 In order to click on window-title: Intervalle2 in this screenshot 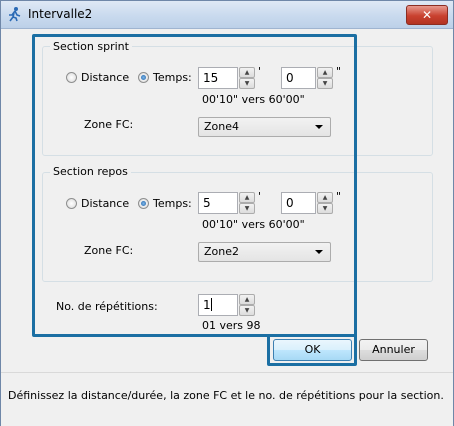, I will do `click(60, 14)`.